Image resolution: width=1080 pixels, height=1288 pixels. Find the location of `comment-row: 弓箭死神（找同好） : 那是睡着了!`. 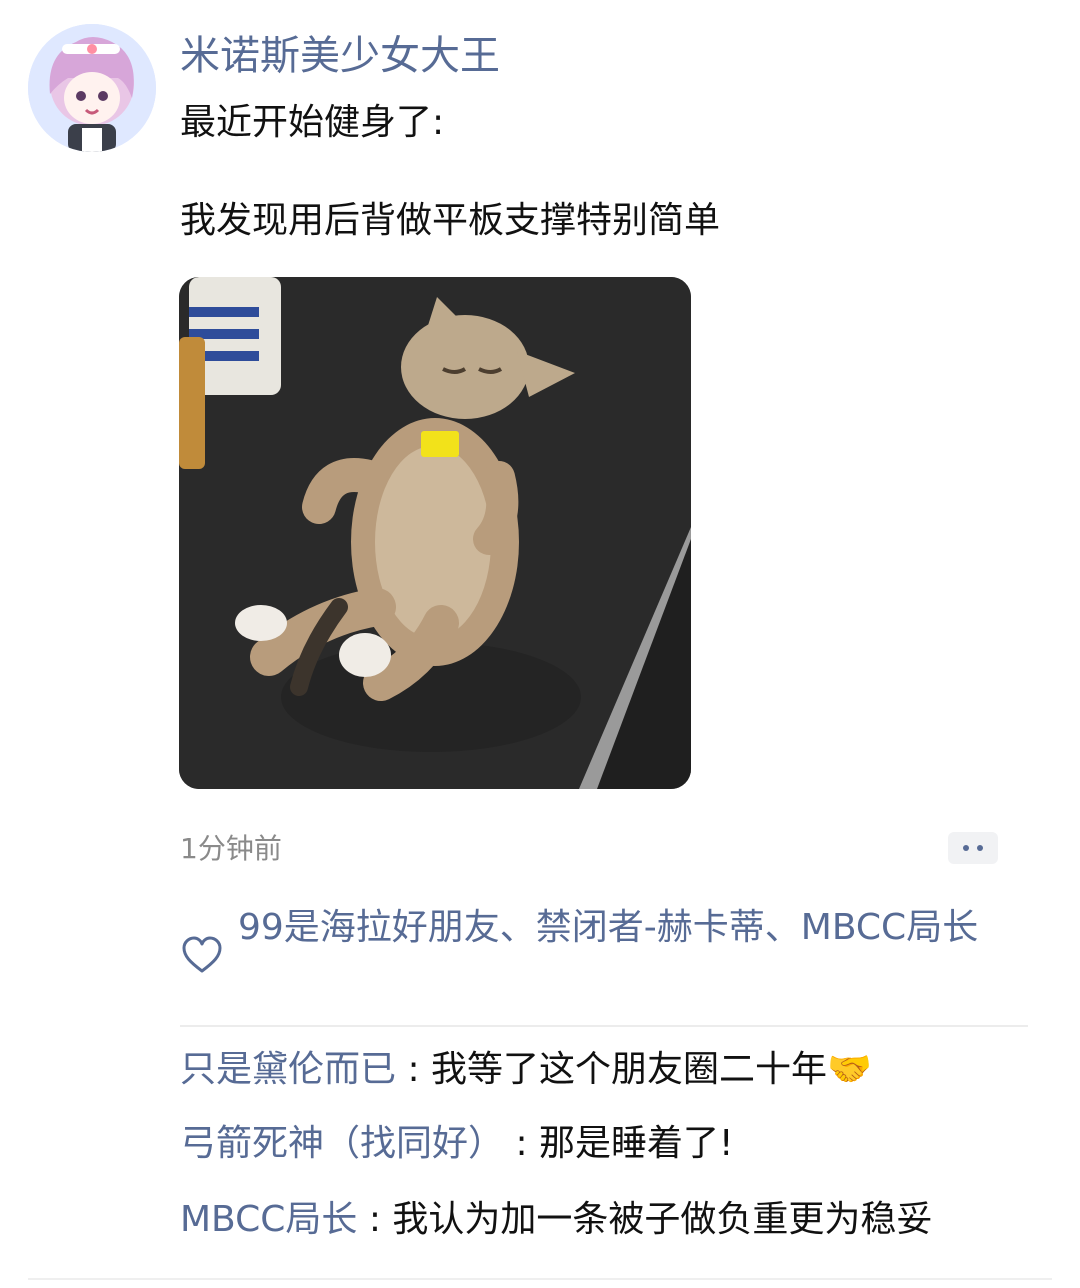

comment-row: 弓箭死神（找同好） : 那是睡着了! is located at coordinates (456, 1144).